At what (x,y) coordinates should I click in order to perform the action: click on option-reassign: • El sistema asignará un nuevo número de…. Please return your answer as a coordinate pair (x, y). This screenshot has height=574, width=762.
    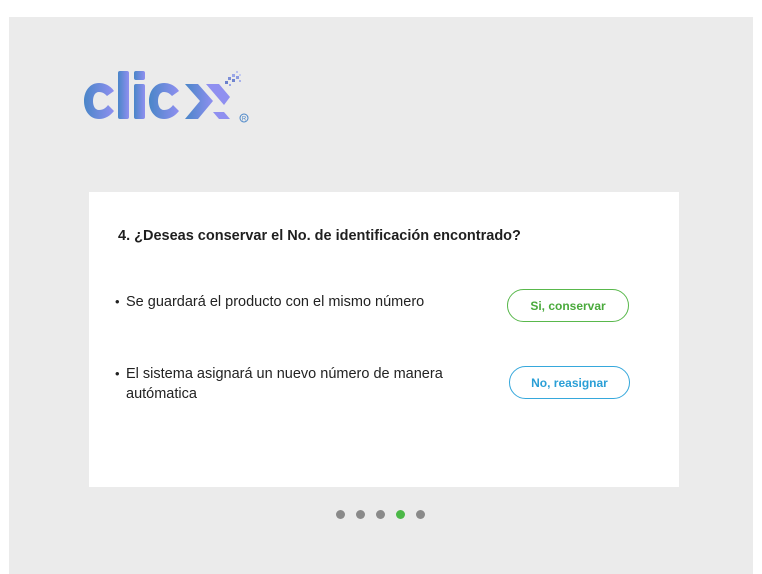
    Looking at the image, I should click on (280, 384).